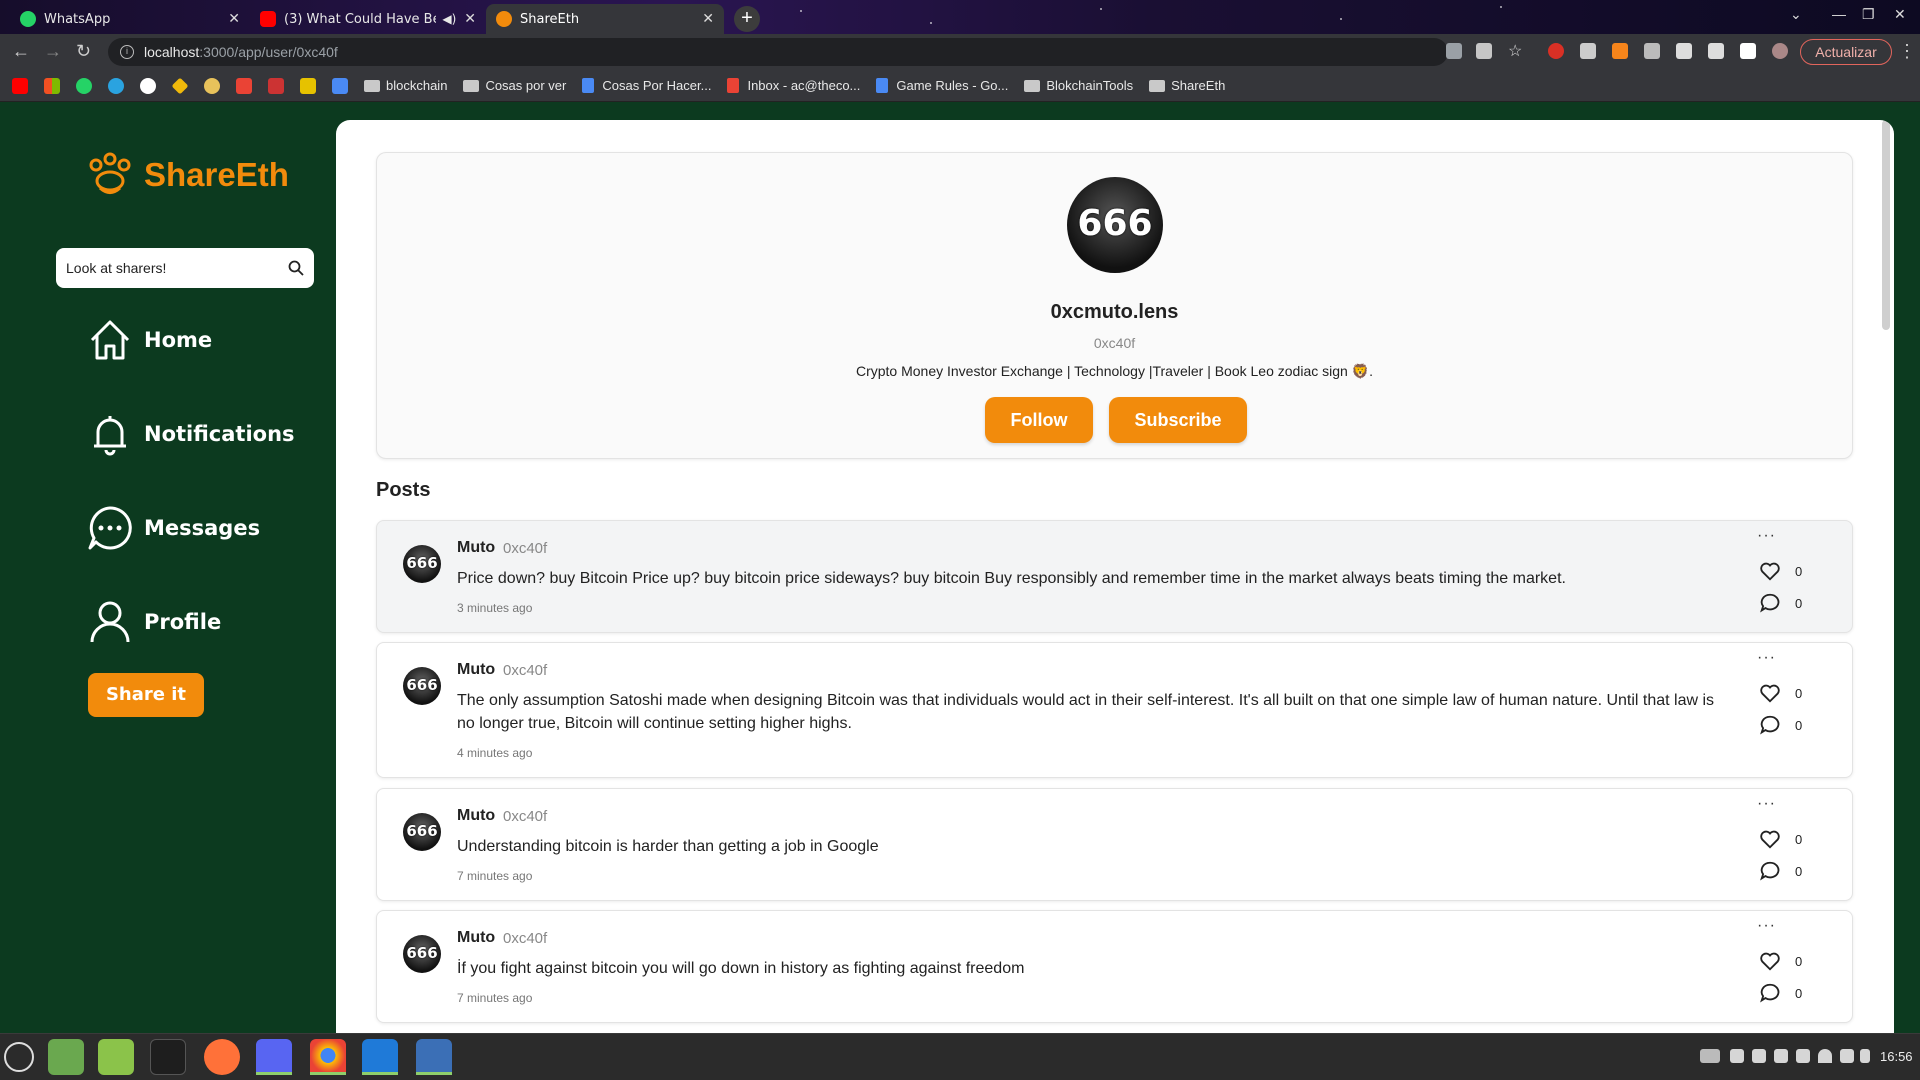 The width and height of the screenshot is (1920, 1080). Describe the element at coordinates (328, 1057) in the screenshot. I see `chrome-icon` at that location.